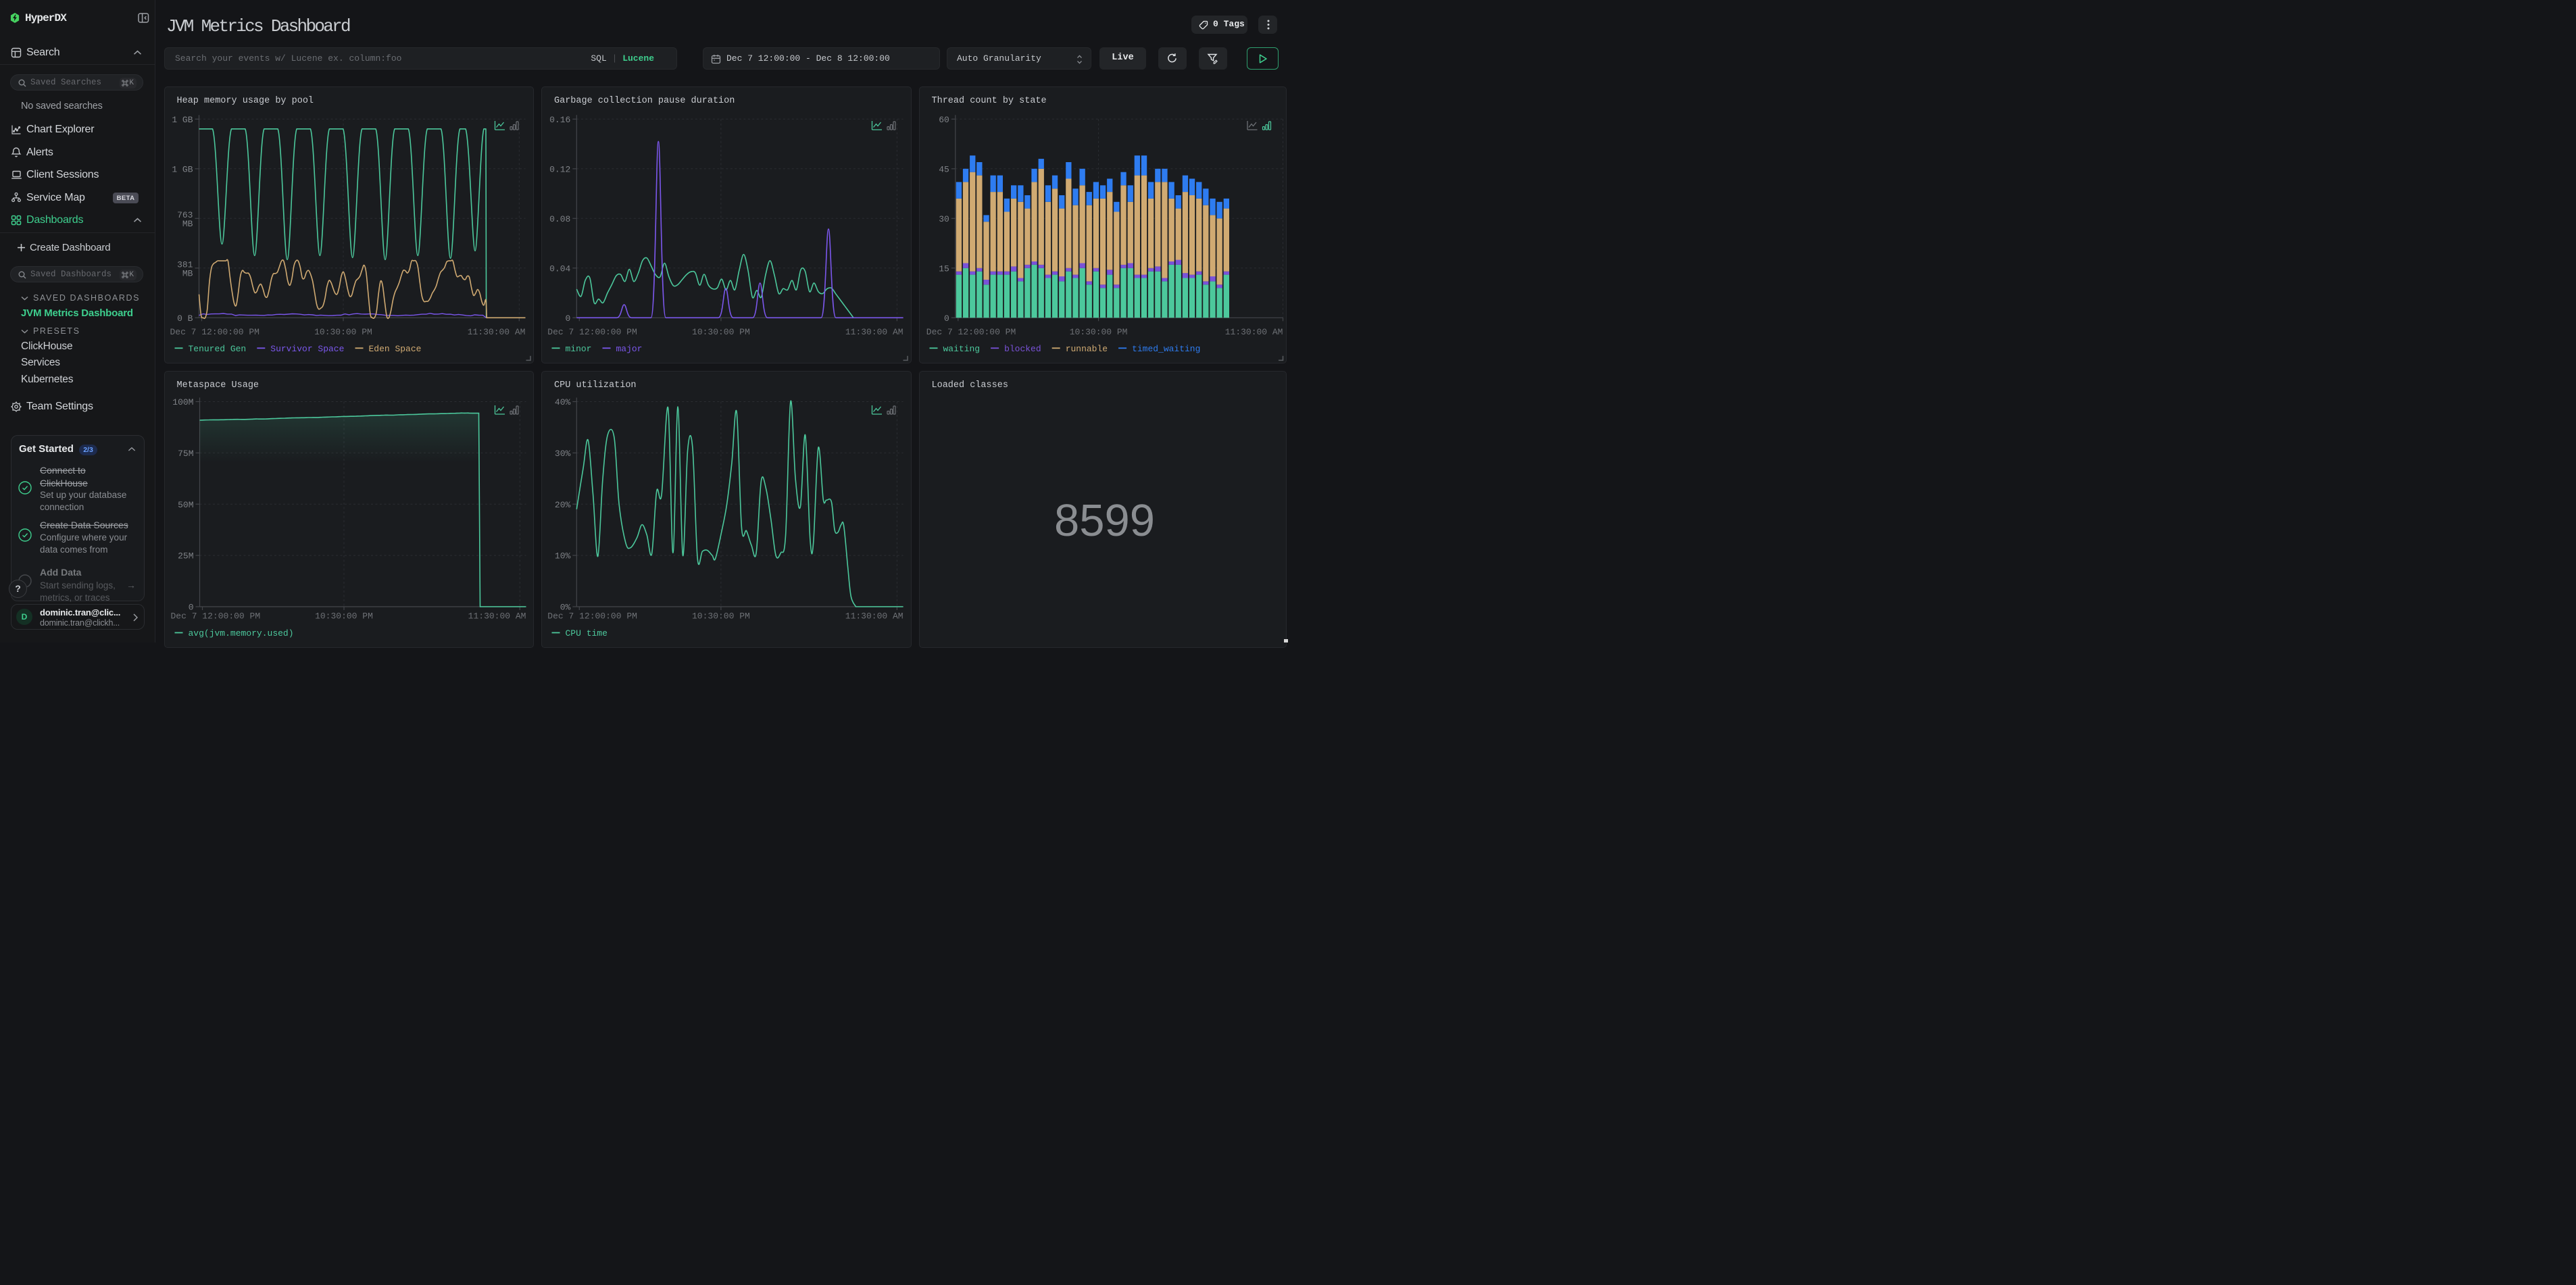 This screenshot has width=2576, height=1285. Describe the element at coordinates (563, 556) in the screenshot. I see `svg-text: 10%` at that location.